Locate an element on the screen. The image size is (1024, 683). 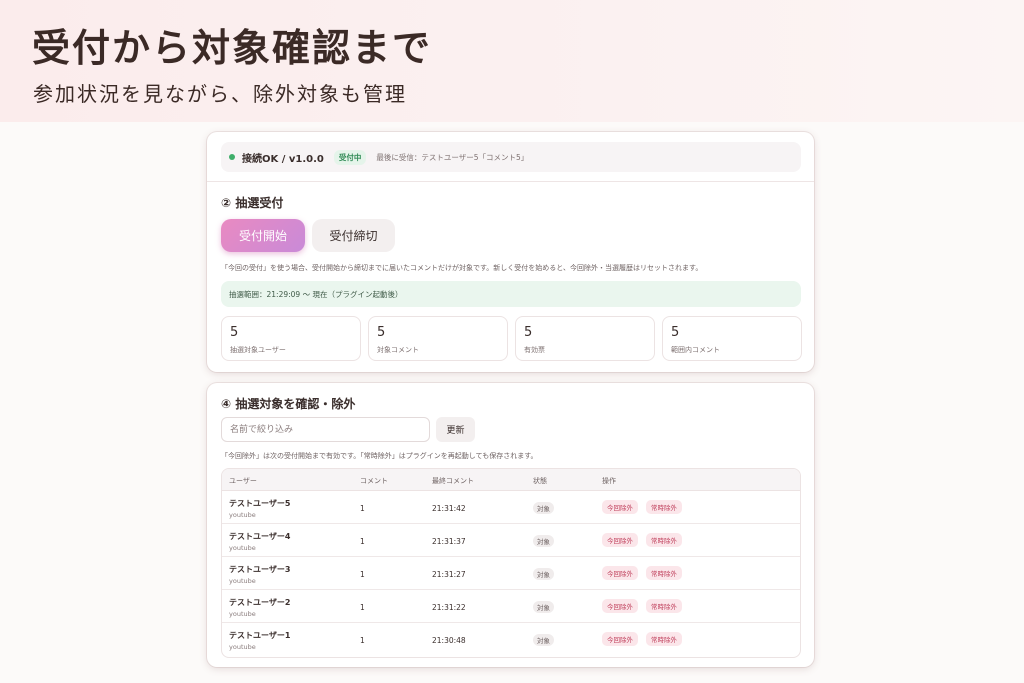
user-name: テストユーザー4 is located at coordinates (260, 536).